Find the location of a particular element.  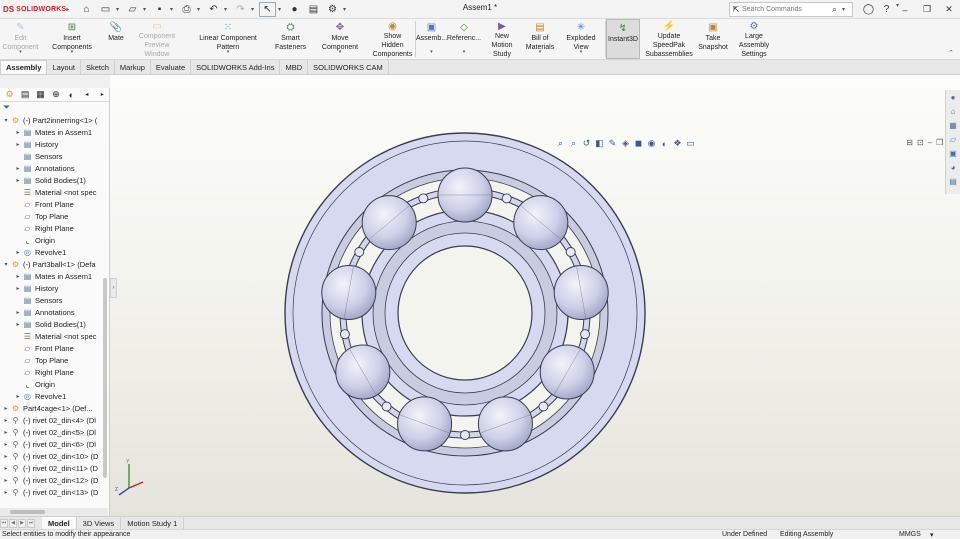

assembly-features-button: ▣ Assemb... ▾ is located at coordinates (431, 39).